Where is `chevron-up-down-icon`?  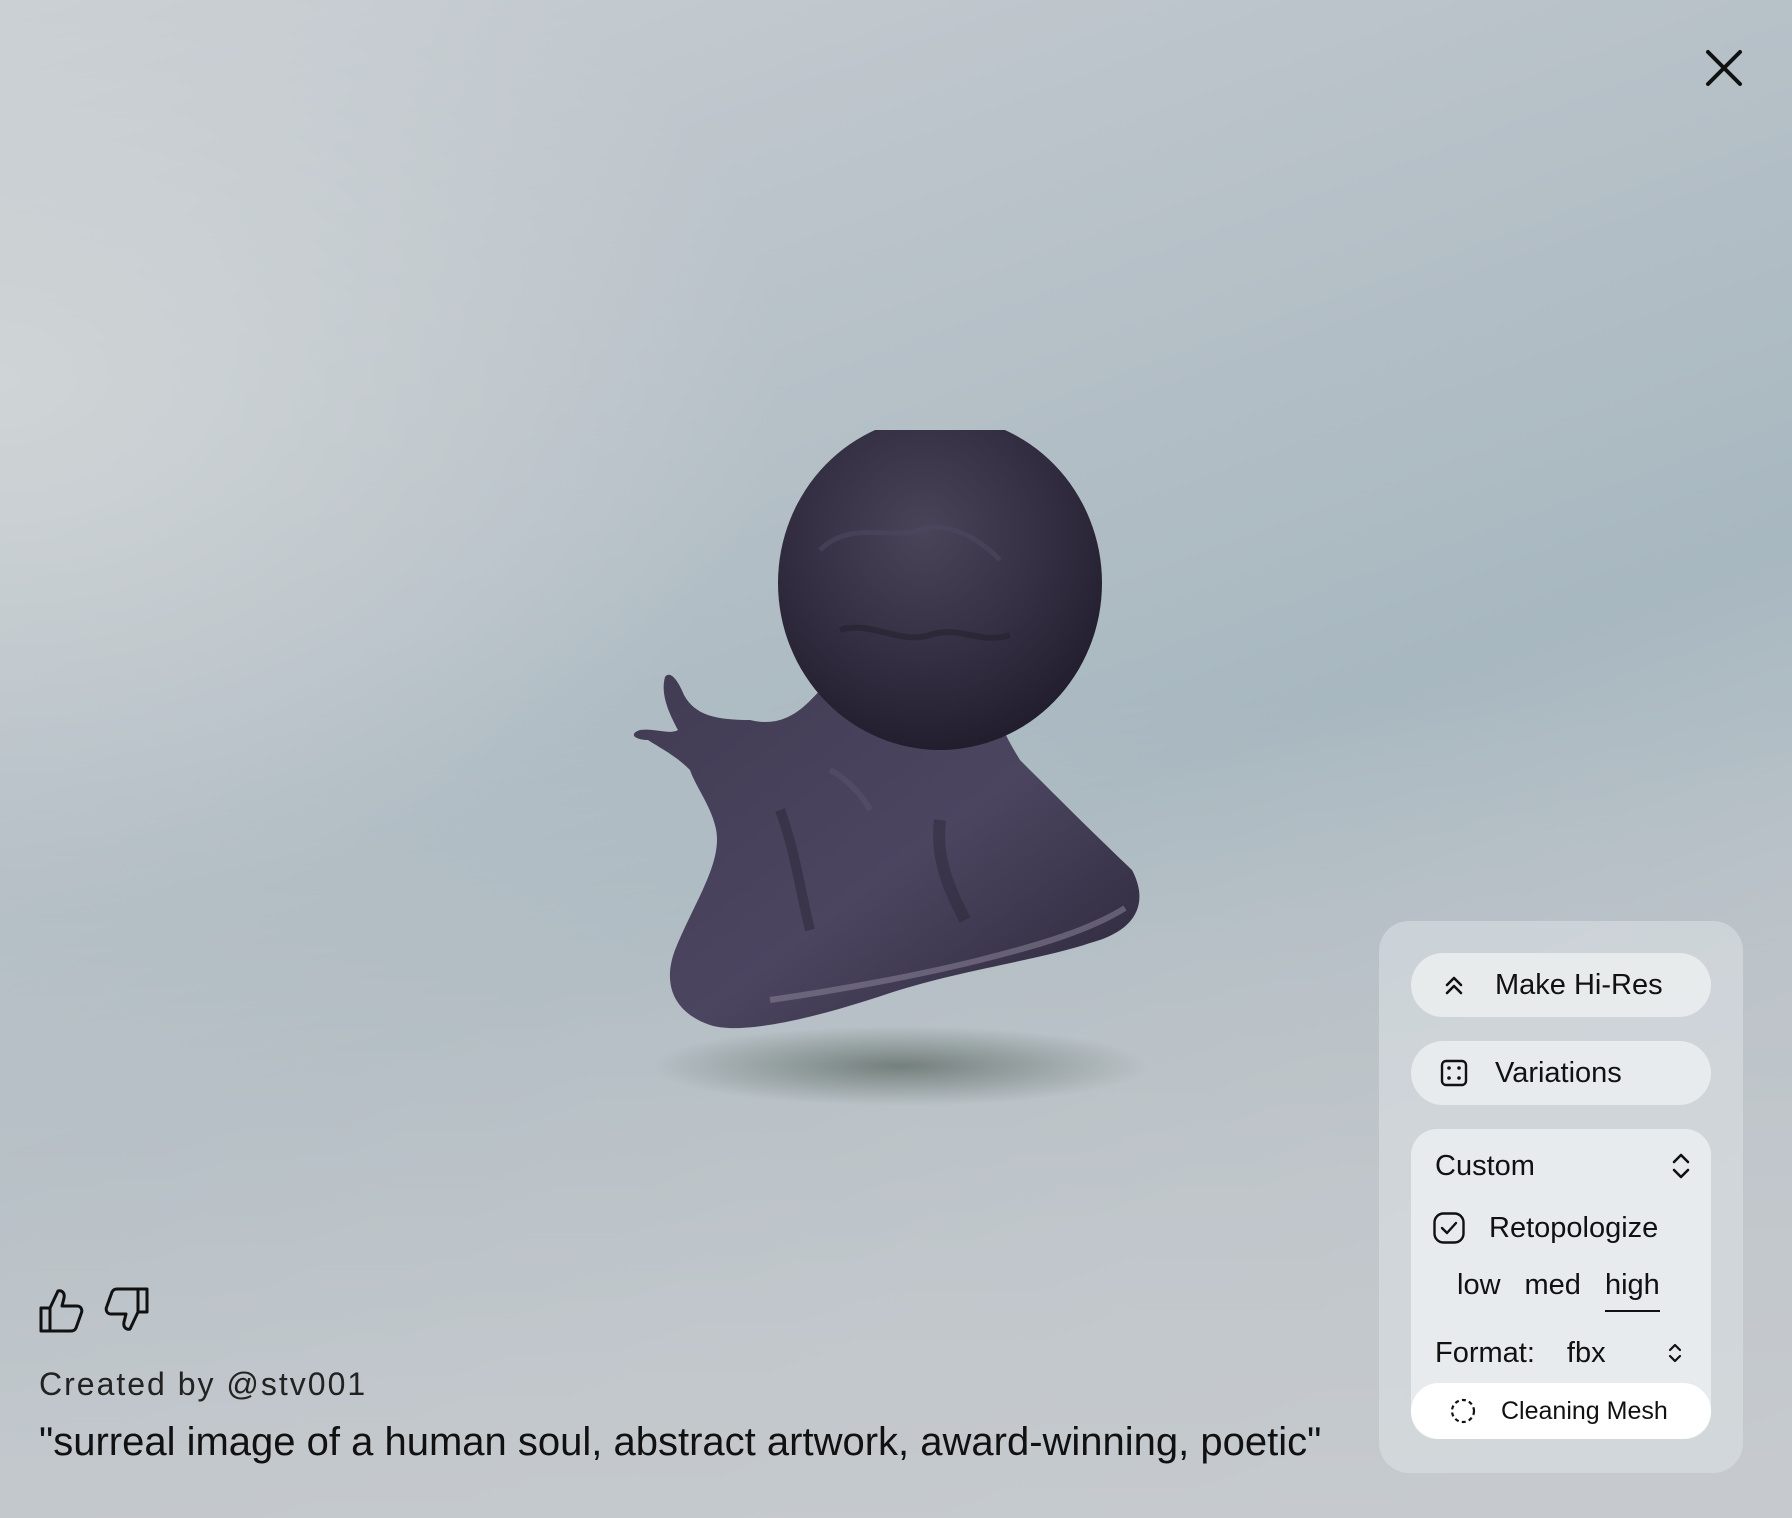
chevron-up-down-icon is located at coordinates (1681, 1166).